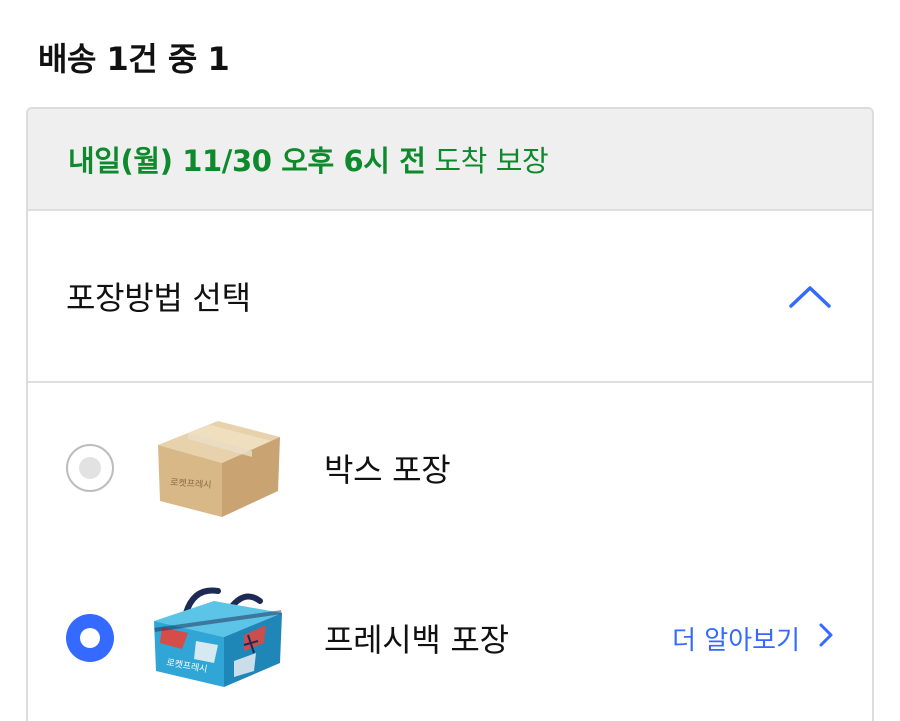 The image size is (900, 721). I want to click on delivery-promise: 내일(월) 11/30 오후 6시 전 도착 보장, so click(308, 159).